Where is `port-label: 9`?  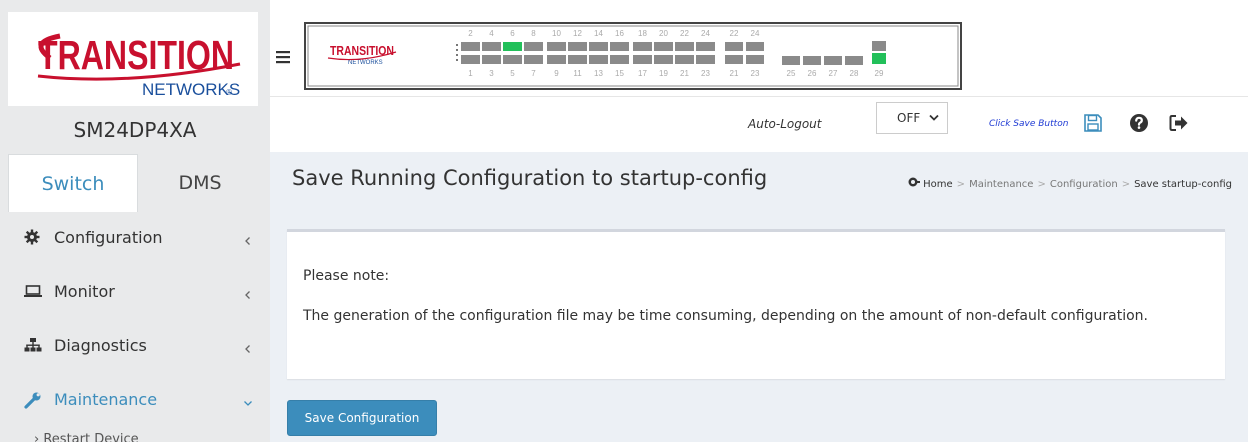
port-label: 9 is located at coordinates (556, 73).